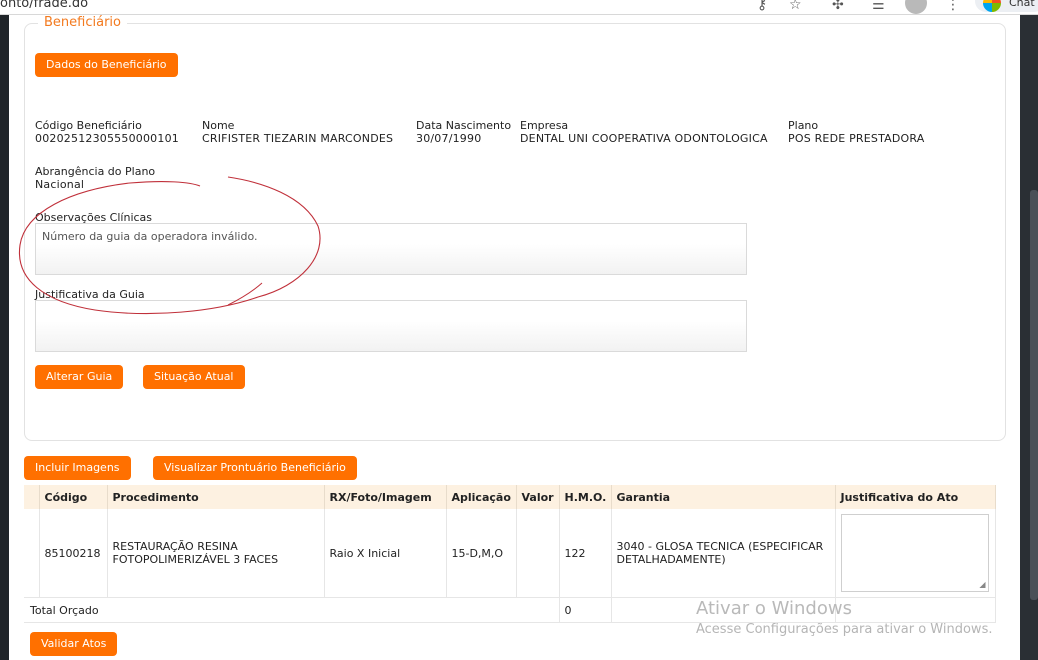 This screenshot has height=660, width=1038. What do you see at coordinates (481, 553) in the screenshot?
I see `cell-aplicacao: 15-D,M,O` at bounding box center [481, 553].